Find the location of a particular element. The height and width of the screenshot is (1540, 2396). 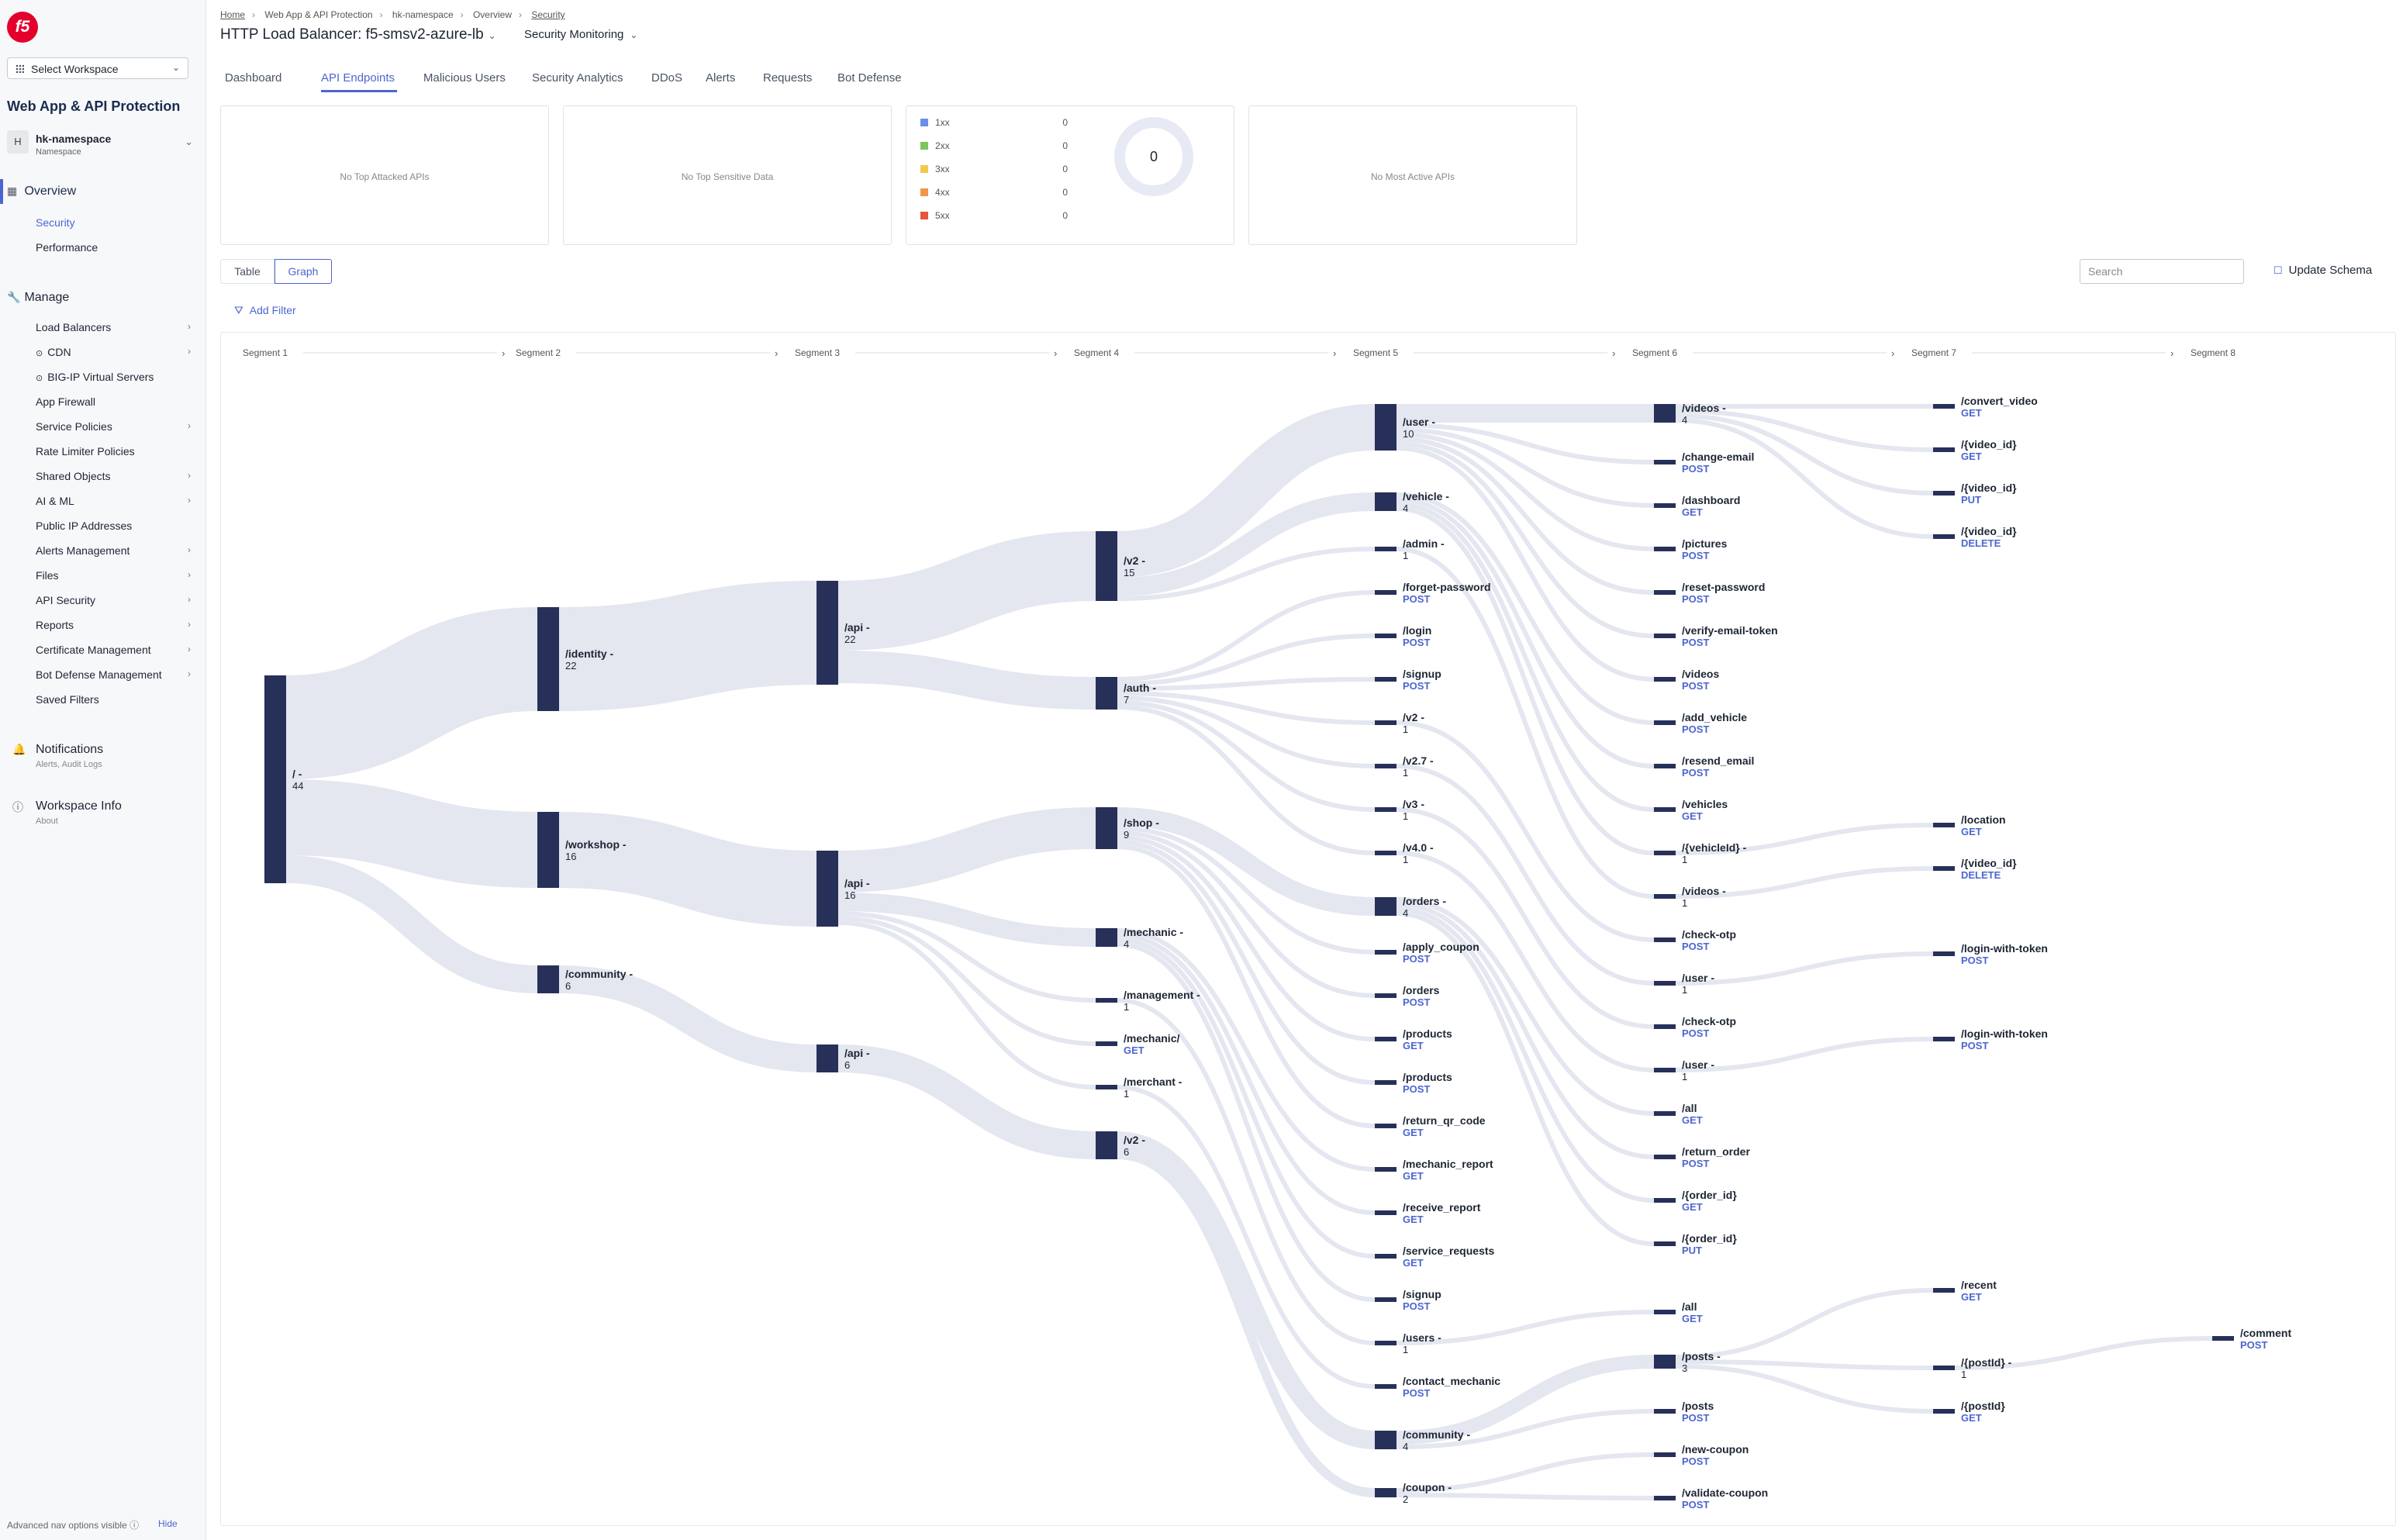

search-input is located at coordinates (2162, 271).